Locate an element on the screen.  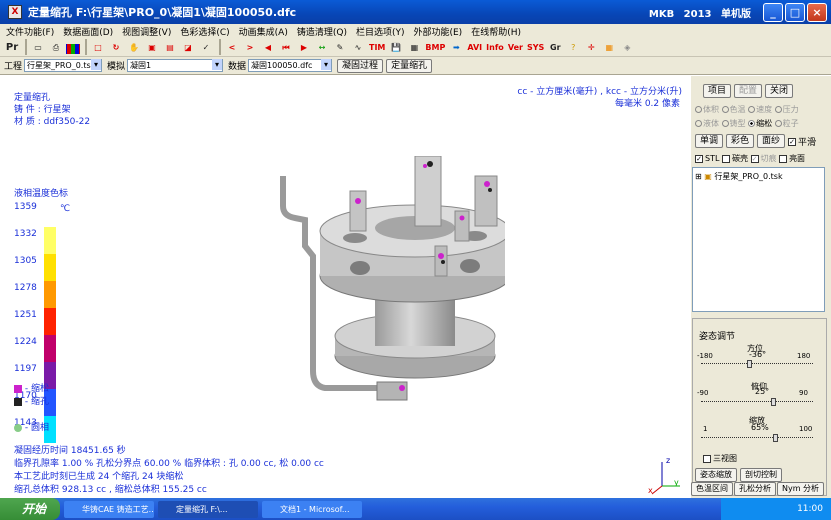
first-icon: ⏮ is located at coordinates (286, 47).